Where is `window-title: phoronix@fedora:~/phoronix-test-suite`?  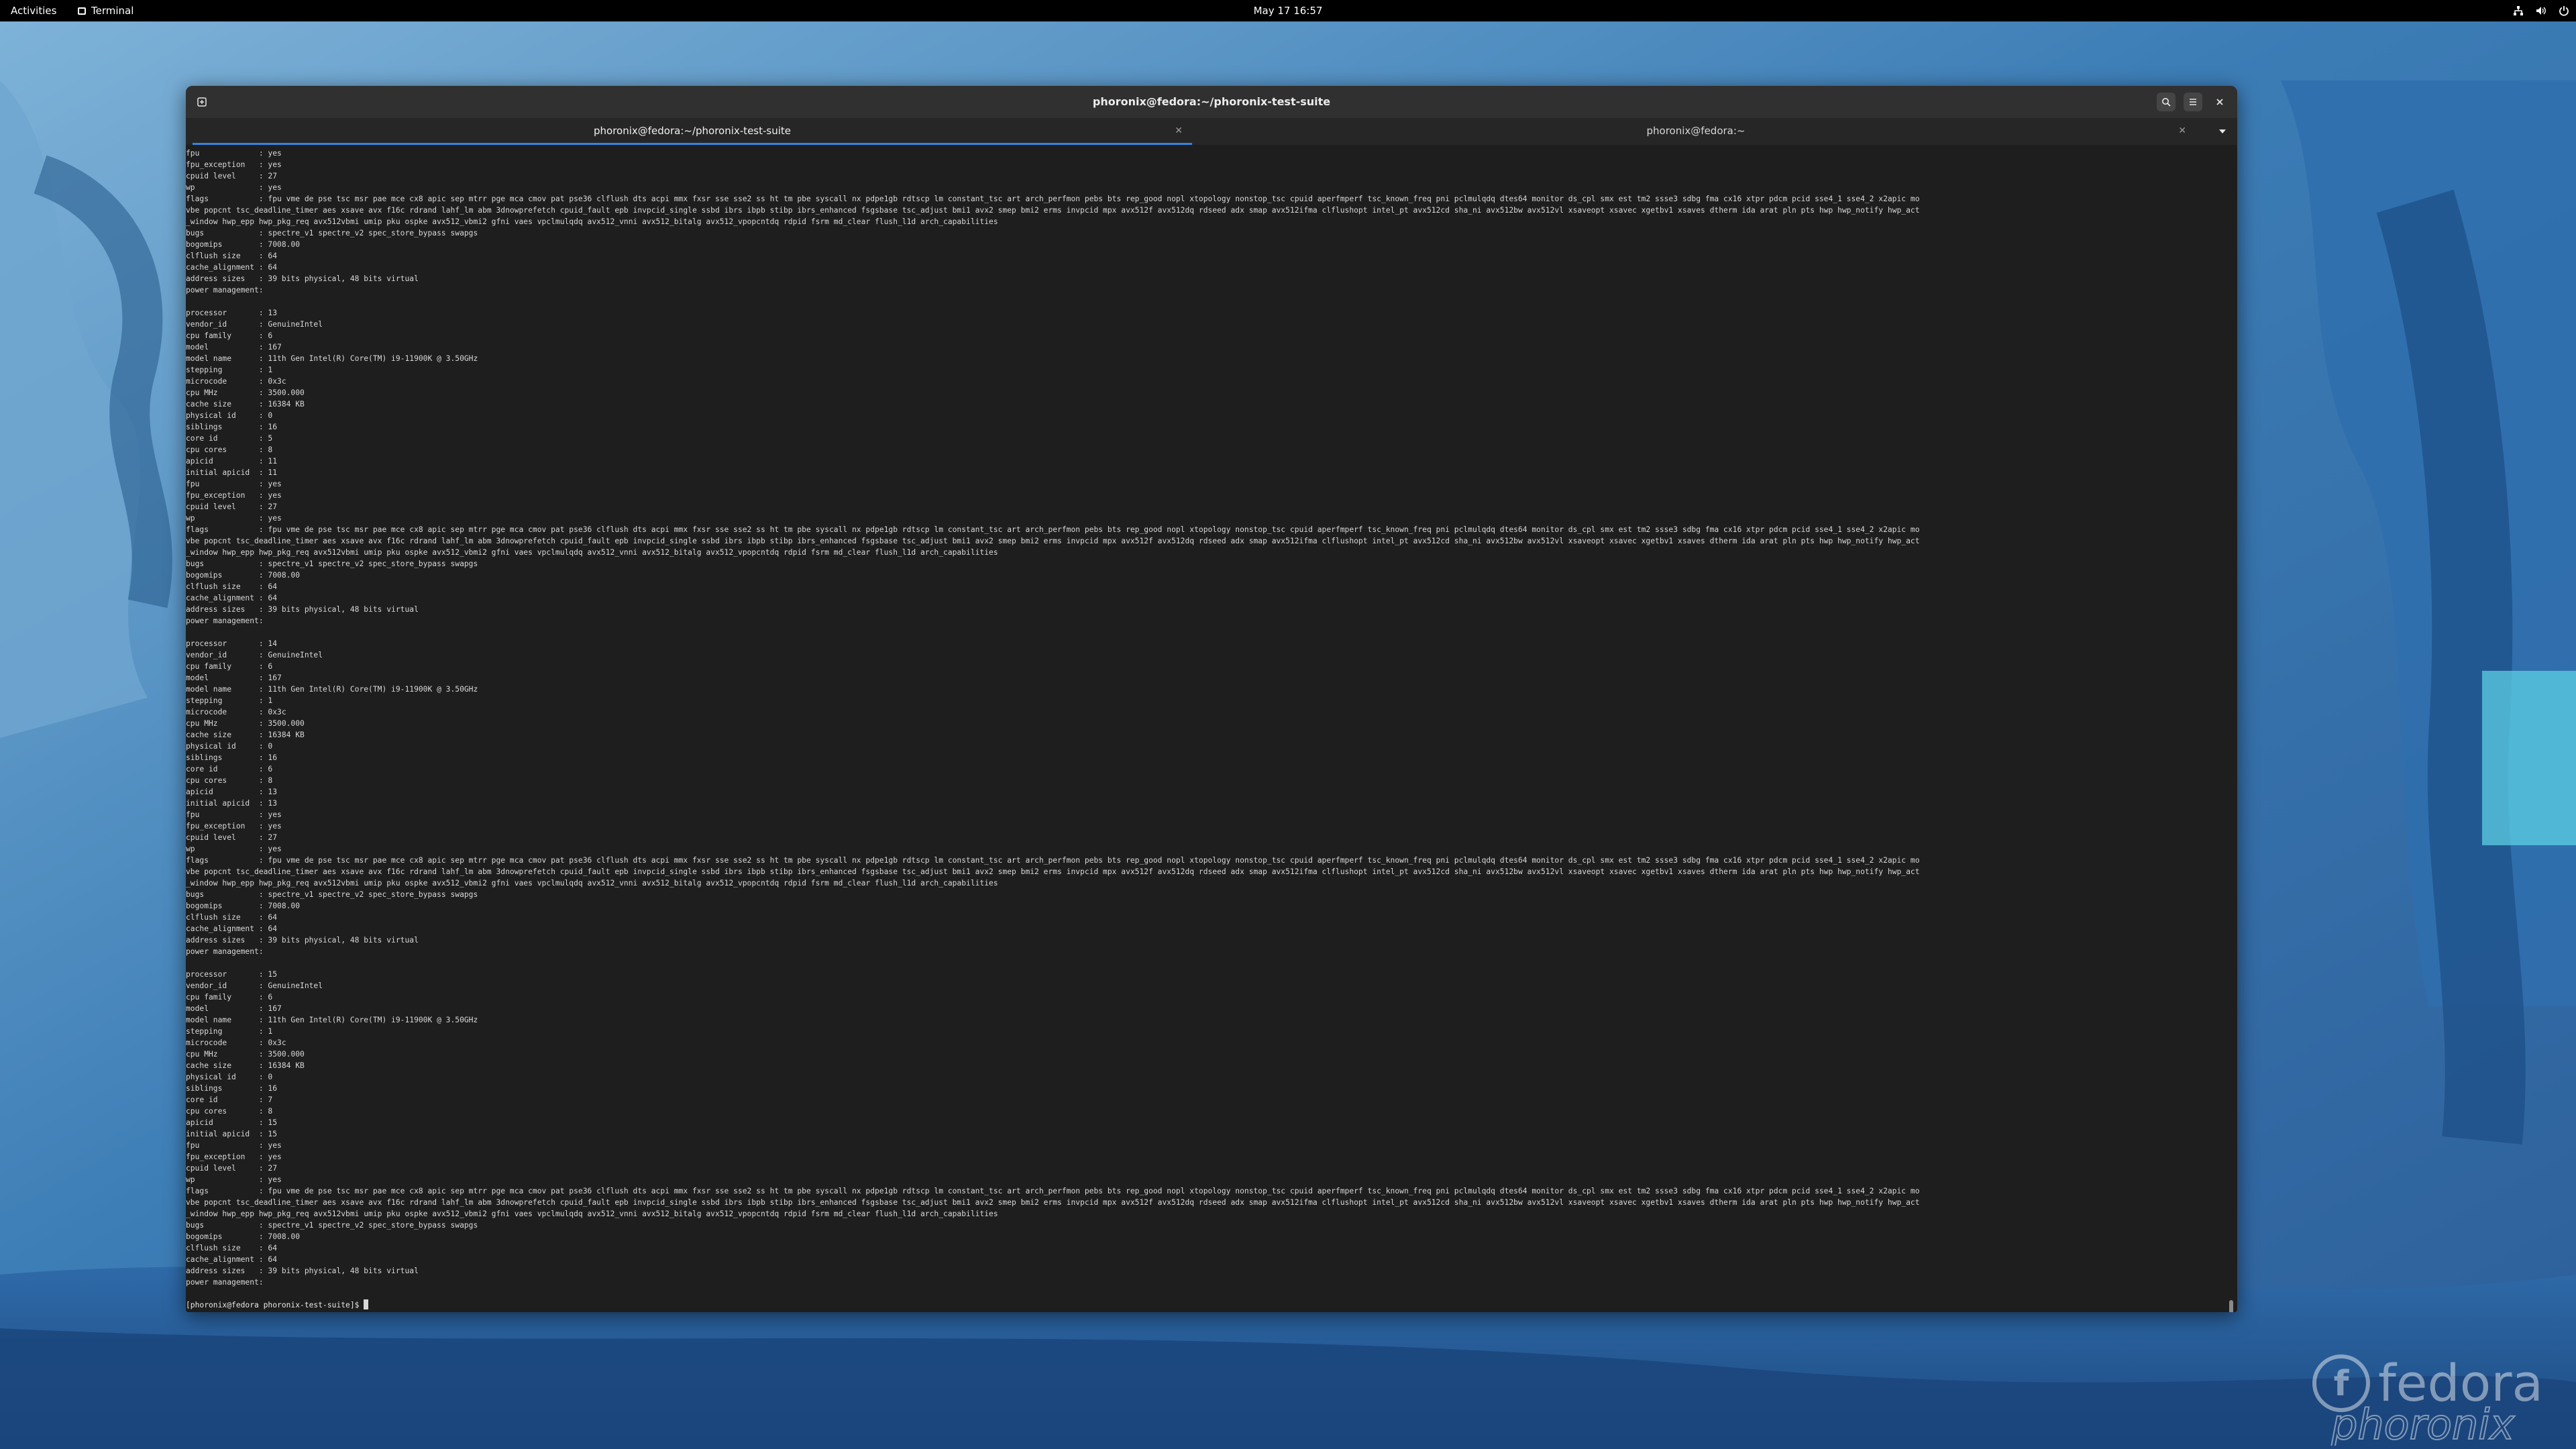 window-title: phoronix@fedora:~/phoronix-test-suite is located at coordinates (1211, 101).